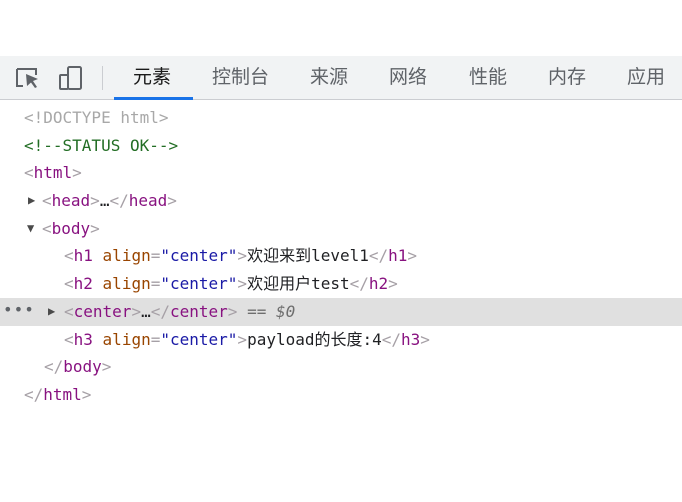  Describe the element at coordinates (153, 98) in the screenshot. I see `active-tab-indicator` at that location.